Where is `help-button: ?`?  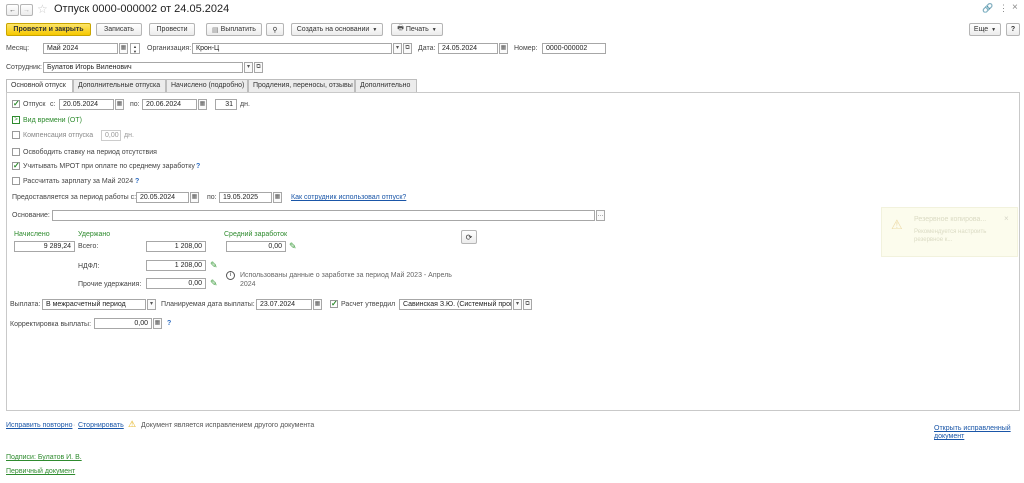 help-button: ? is located at coordinates (1013, 29).